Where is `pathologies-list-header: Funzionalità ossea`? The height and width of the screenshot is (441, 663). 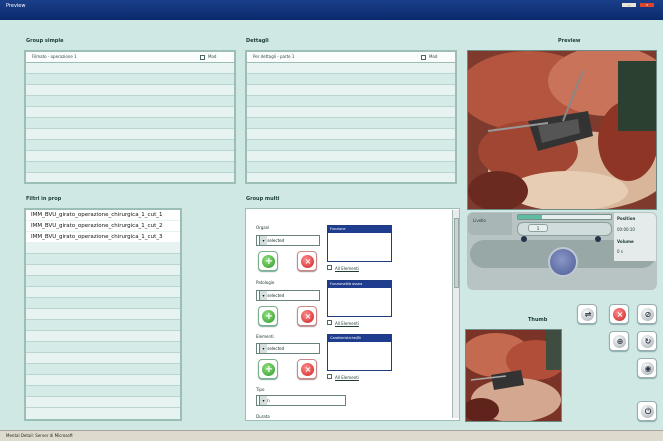
pathologies-list-header: Funzionalità ossea is located at coordinates (359, 284).